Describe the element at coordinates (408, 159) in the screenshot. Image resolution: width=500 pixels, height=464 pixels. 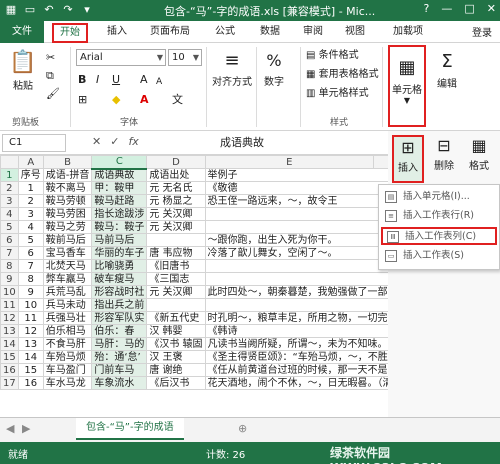
I see `insert-button: ⊞ 插入` at that location.